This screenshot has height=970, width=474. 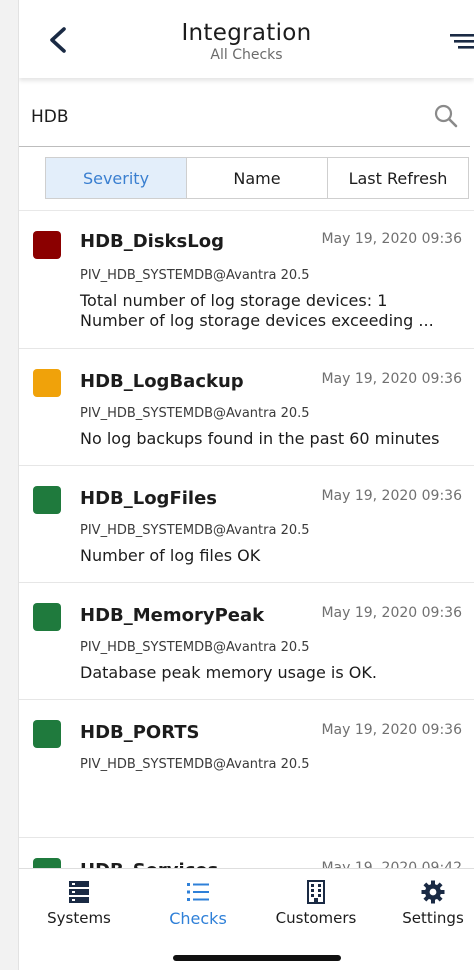 I want to click on nav-label: Customers, so click(x=316, y=918).